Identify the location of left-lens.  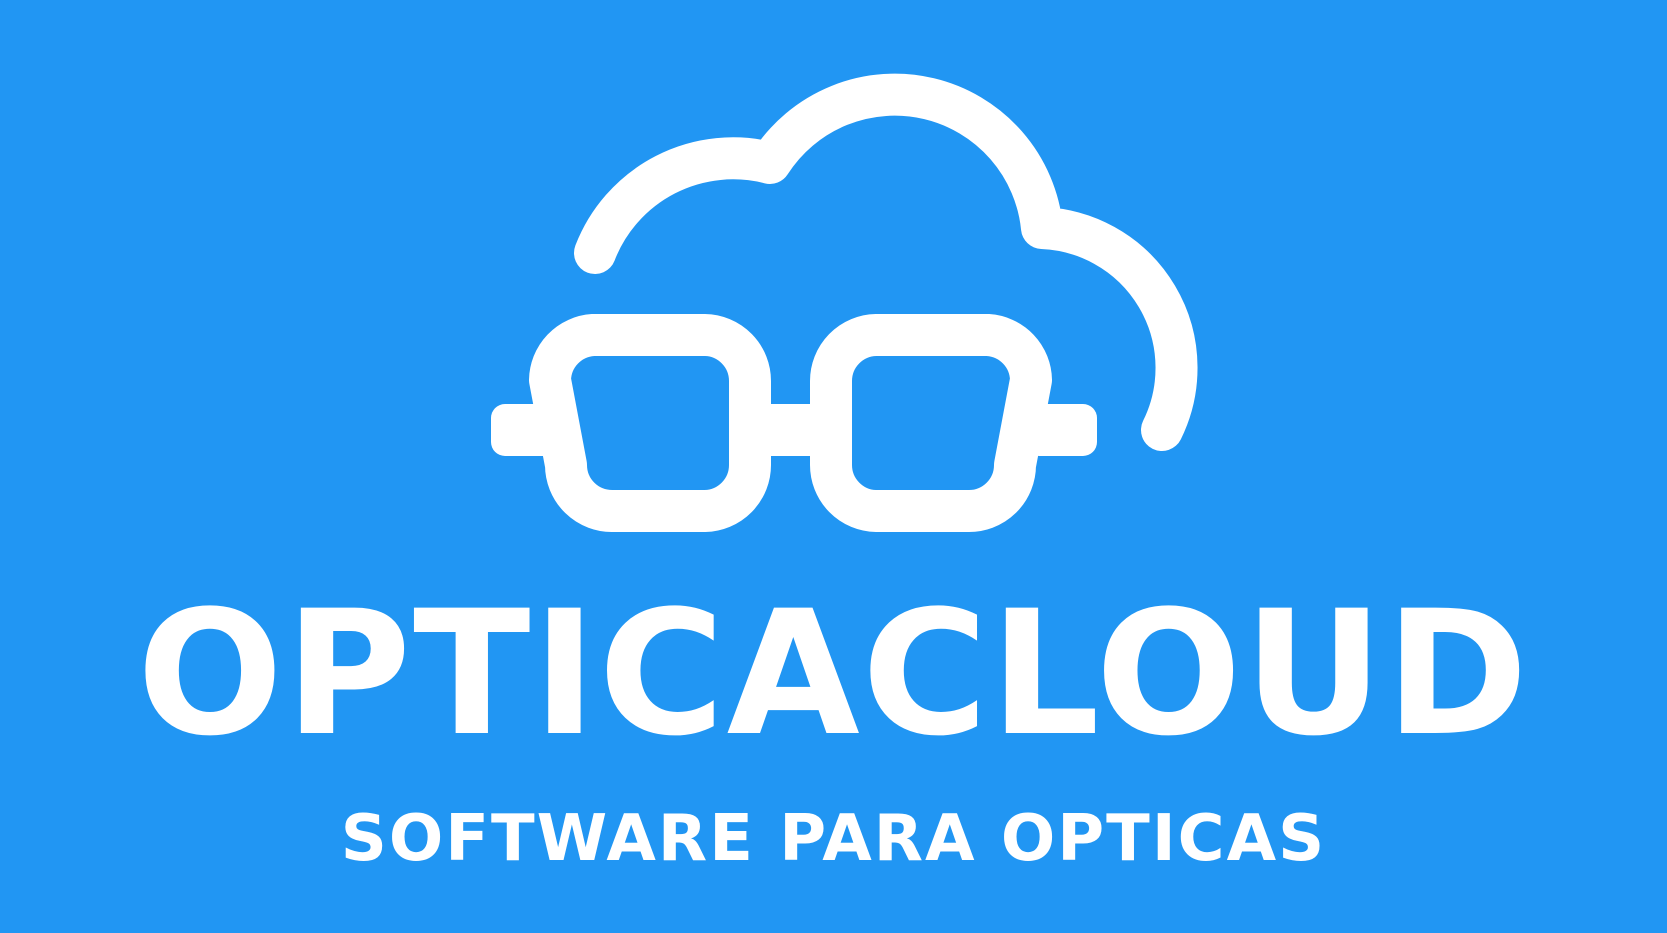
(650, 423).